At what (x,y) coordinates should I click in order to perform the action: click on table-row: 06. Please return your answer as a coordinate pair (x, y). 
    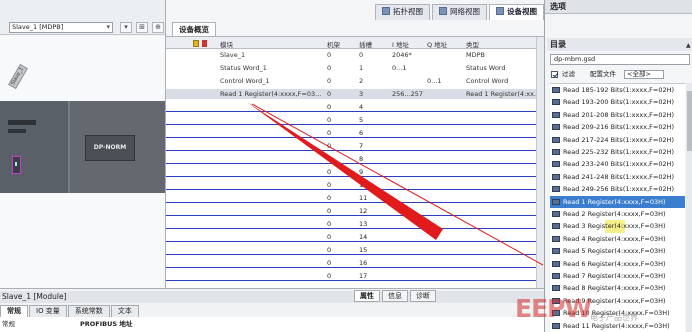
    Looking at the image, I should click on (355, 133).